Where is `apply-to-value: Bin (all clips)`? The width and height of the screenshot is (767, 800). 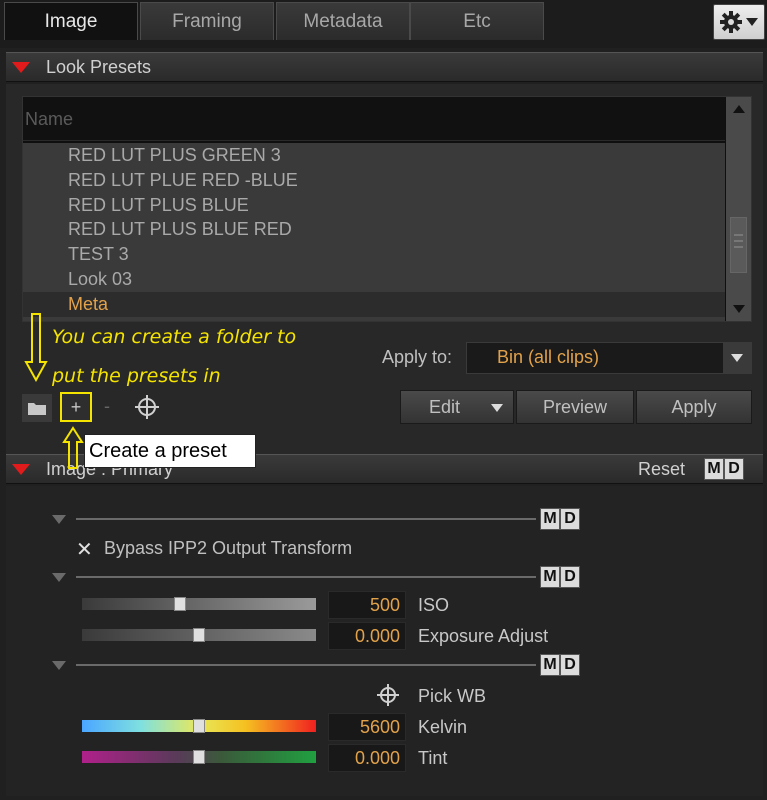
apply-to-value: Bin (all clips) is located at coordinates (548, 357).